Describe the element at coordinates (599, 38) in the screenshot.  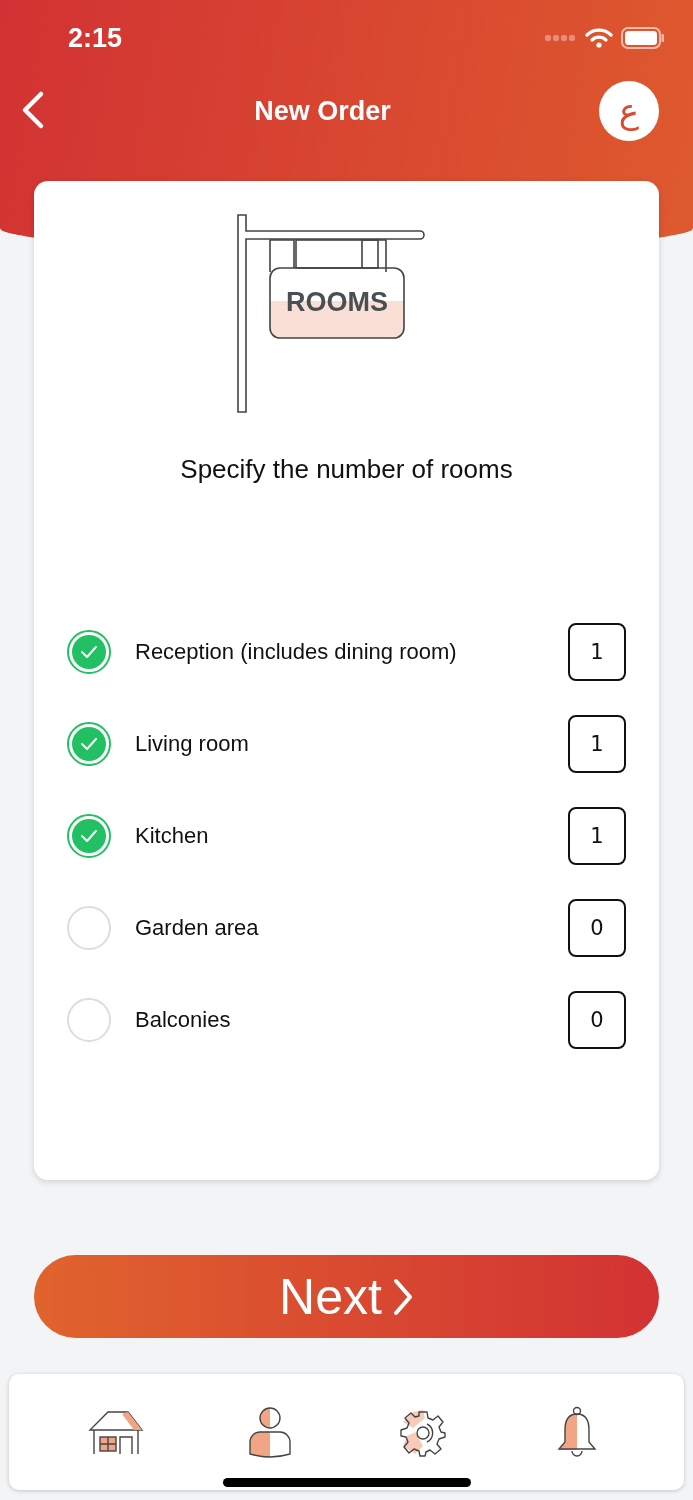
I see `wifi-icon` at that location.